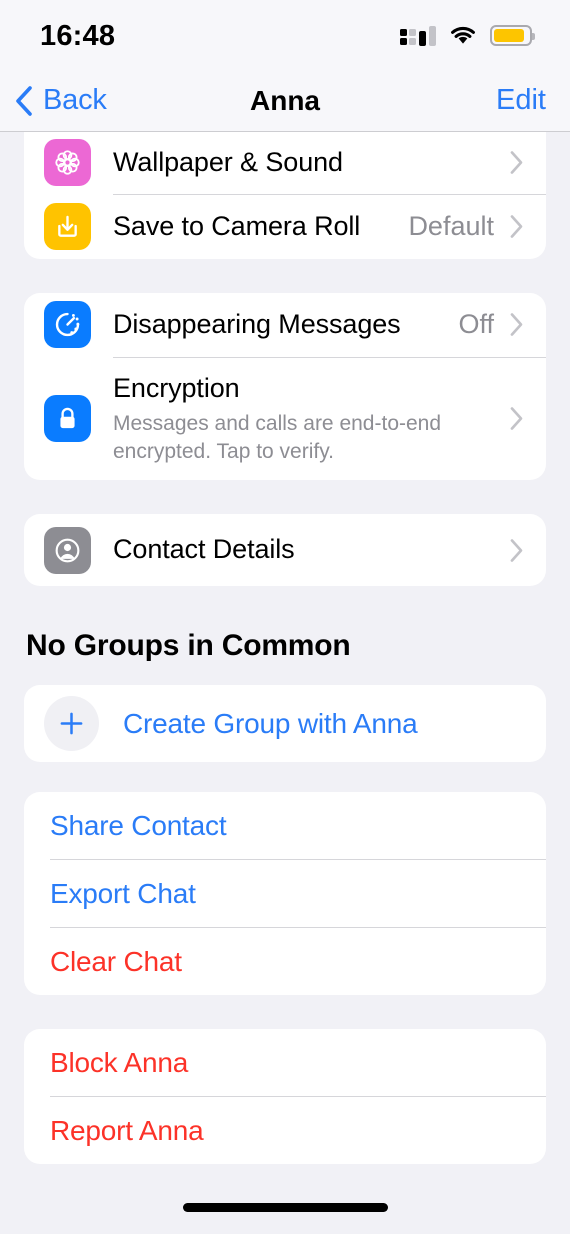  What do you see at coordinates (476, 324) in the screenshot?
I see `row-value: Off` at bounding box center [476, 324].